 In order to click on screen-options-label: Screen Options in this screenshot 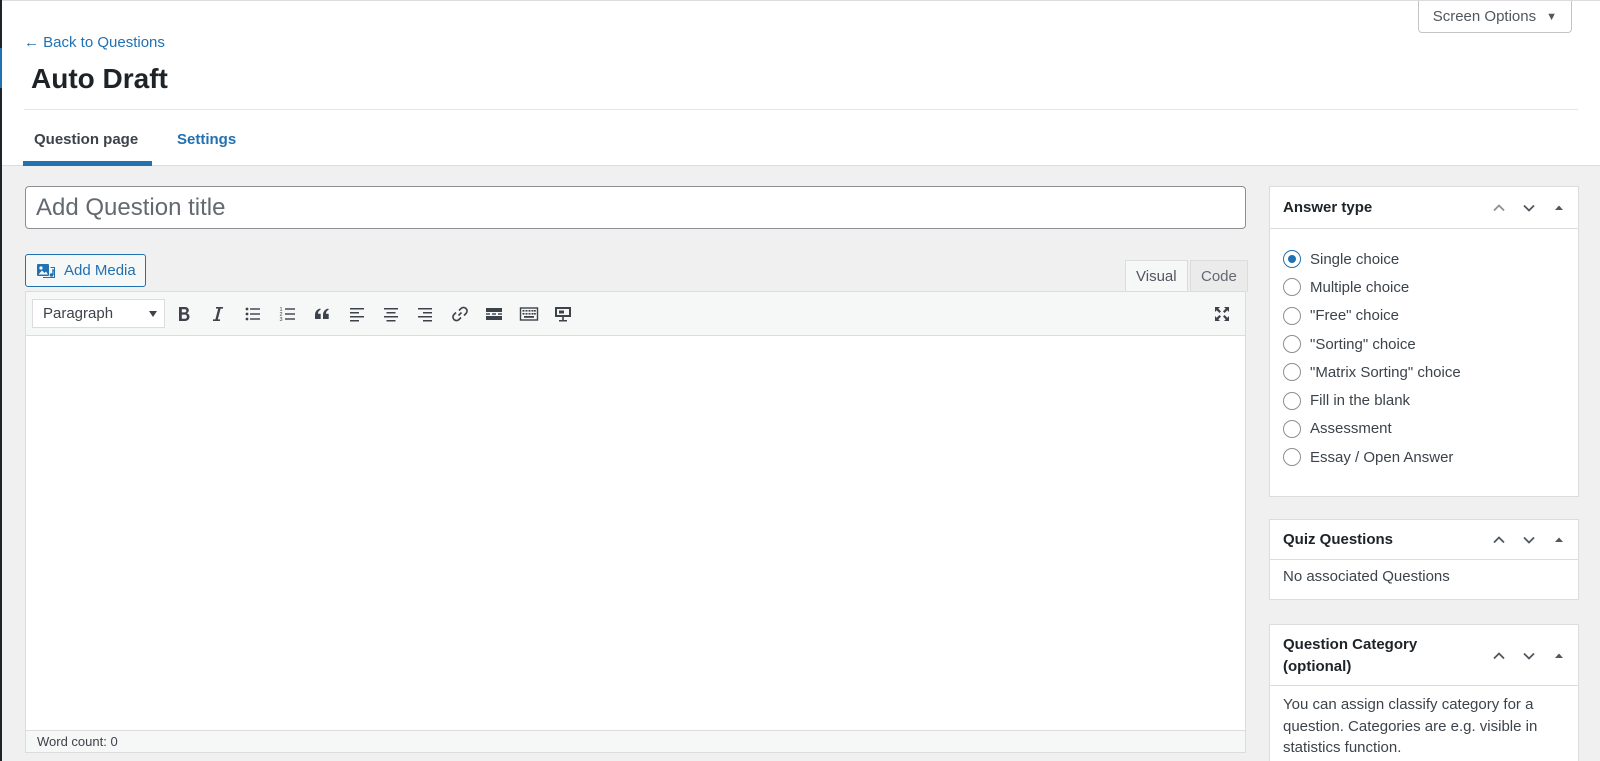, I will do `click(1484, 16)`.